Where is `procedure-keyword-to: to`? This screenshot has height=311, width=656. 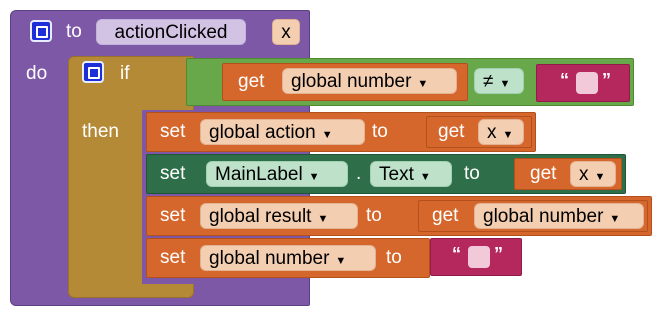 procedure-keyword-to: to is located at coordinates (74, 31).